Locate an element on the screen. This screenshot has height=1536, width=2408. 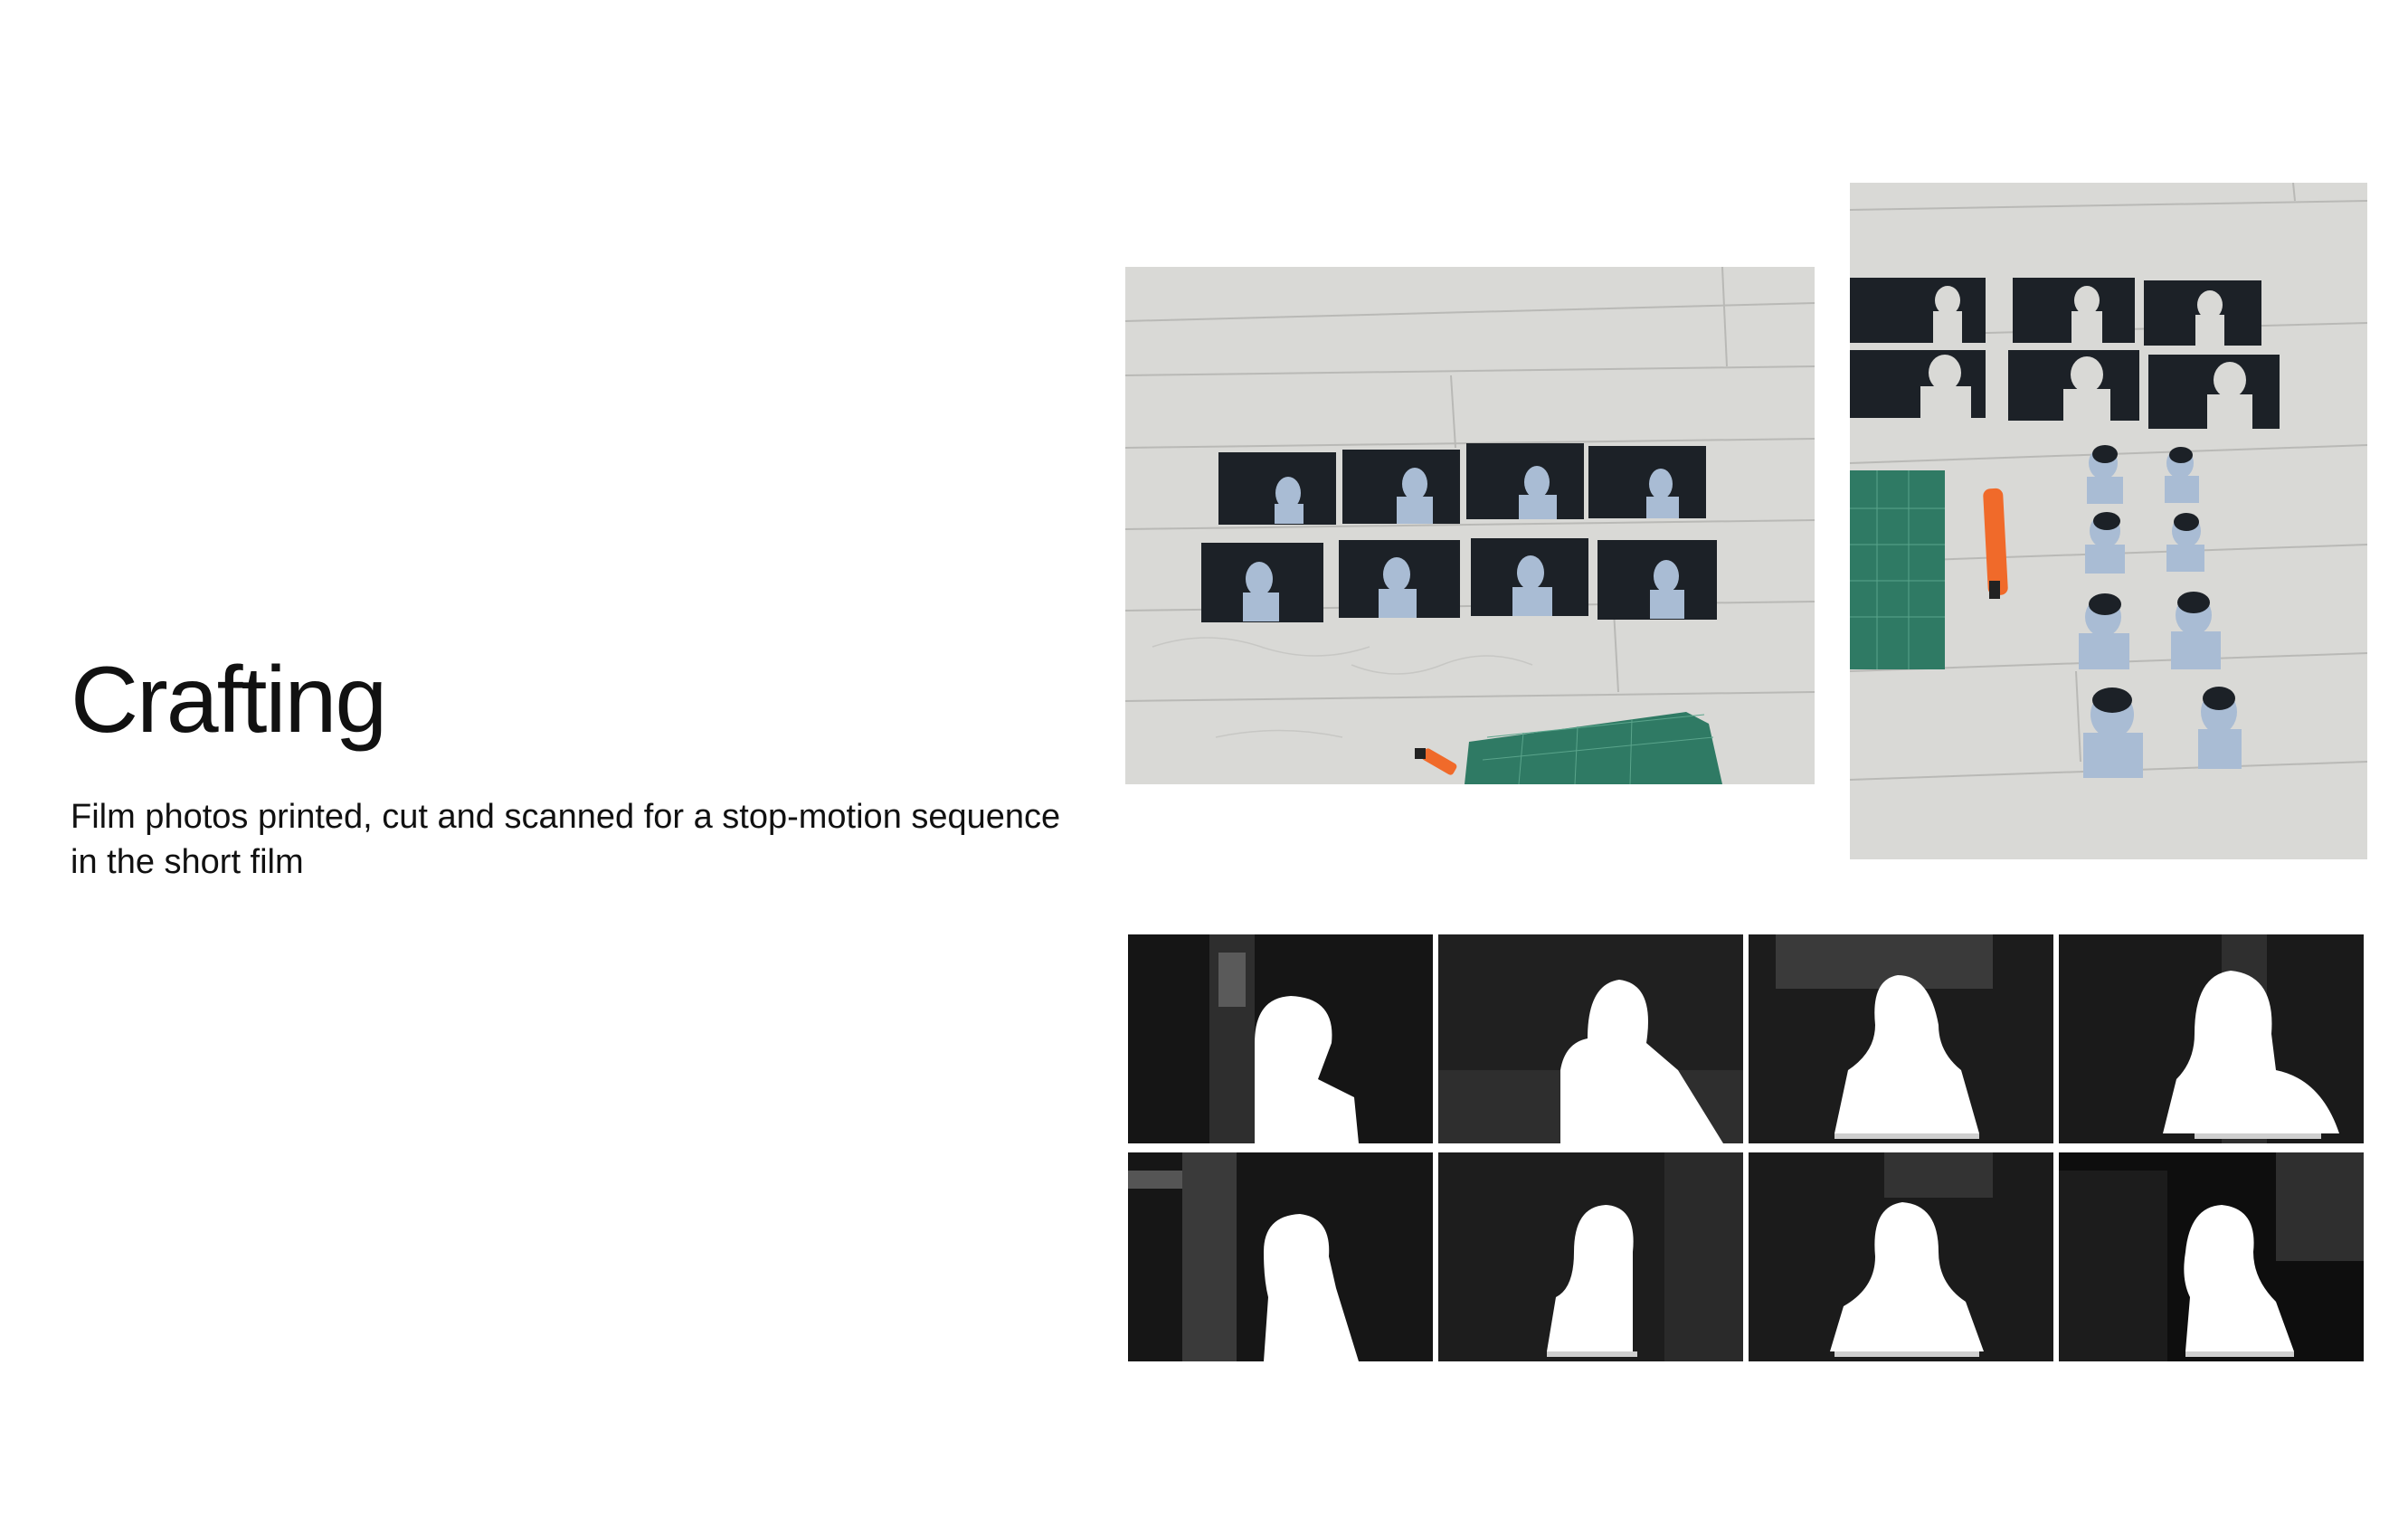
page-title: Crafting is located at coordinates (229, 700).